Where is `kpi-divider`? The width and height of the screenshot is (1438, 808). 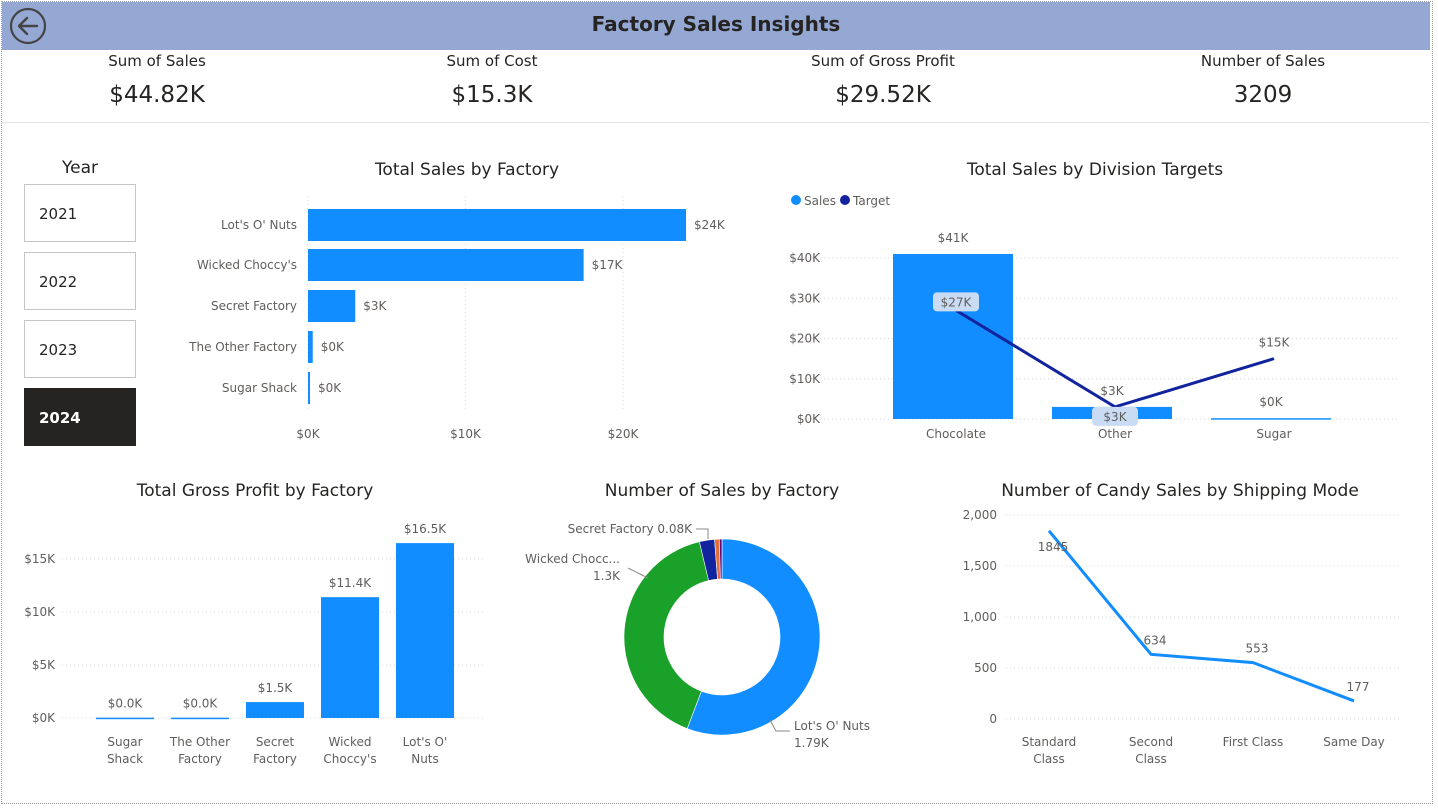
kpi-divider is located at coordinates (716, 122).